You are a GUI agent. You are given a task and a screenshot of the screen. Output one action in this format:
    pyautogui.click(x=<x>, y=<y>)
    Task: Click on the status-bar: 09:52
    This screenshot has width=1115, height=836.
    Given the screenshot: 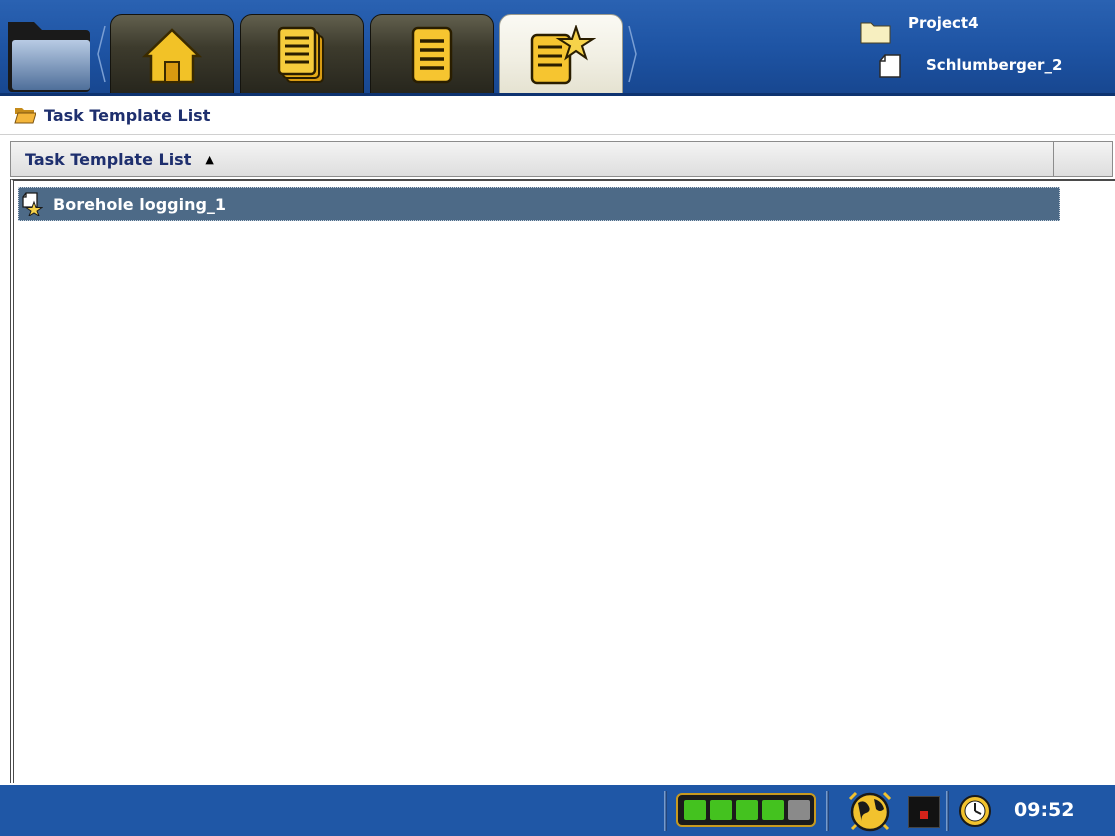 What is the action you would take?
    pyautogui.click(x=557, y=810)
    